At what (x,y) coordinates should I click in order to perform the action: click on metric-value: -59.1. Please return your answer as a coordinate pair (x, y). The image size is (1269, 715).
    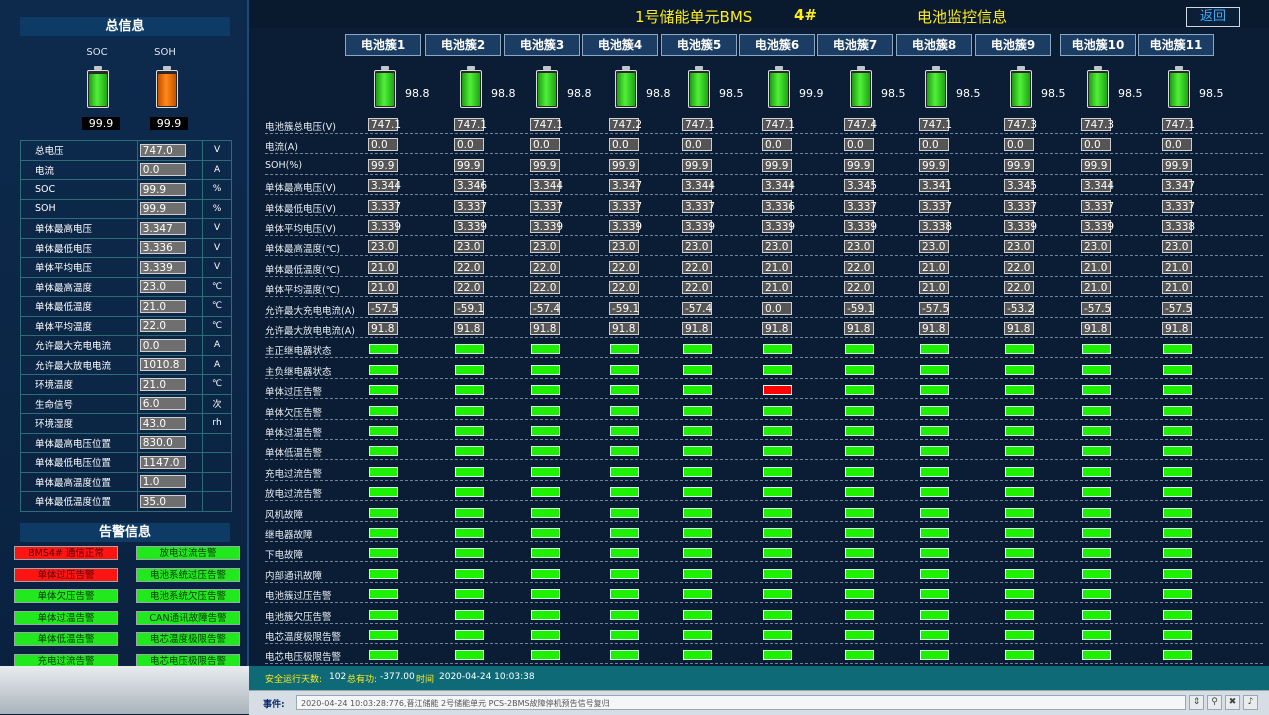
    Looking at the image, I should click on (469, 308).